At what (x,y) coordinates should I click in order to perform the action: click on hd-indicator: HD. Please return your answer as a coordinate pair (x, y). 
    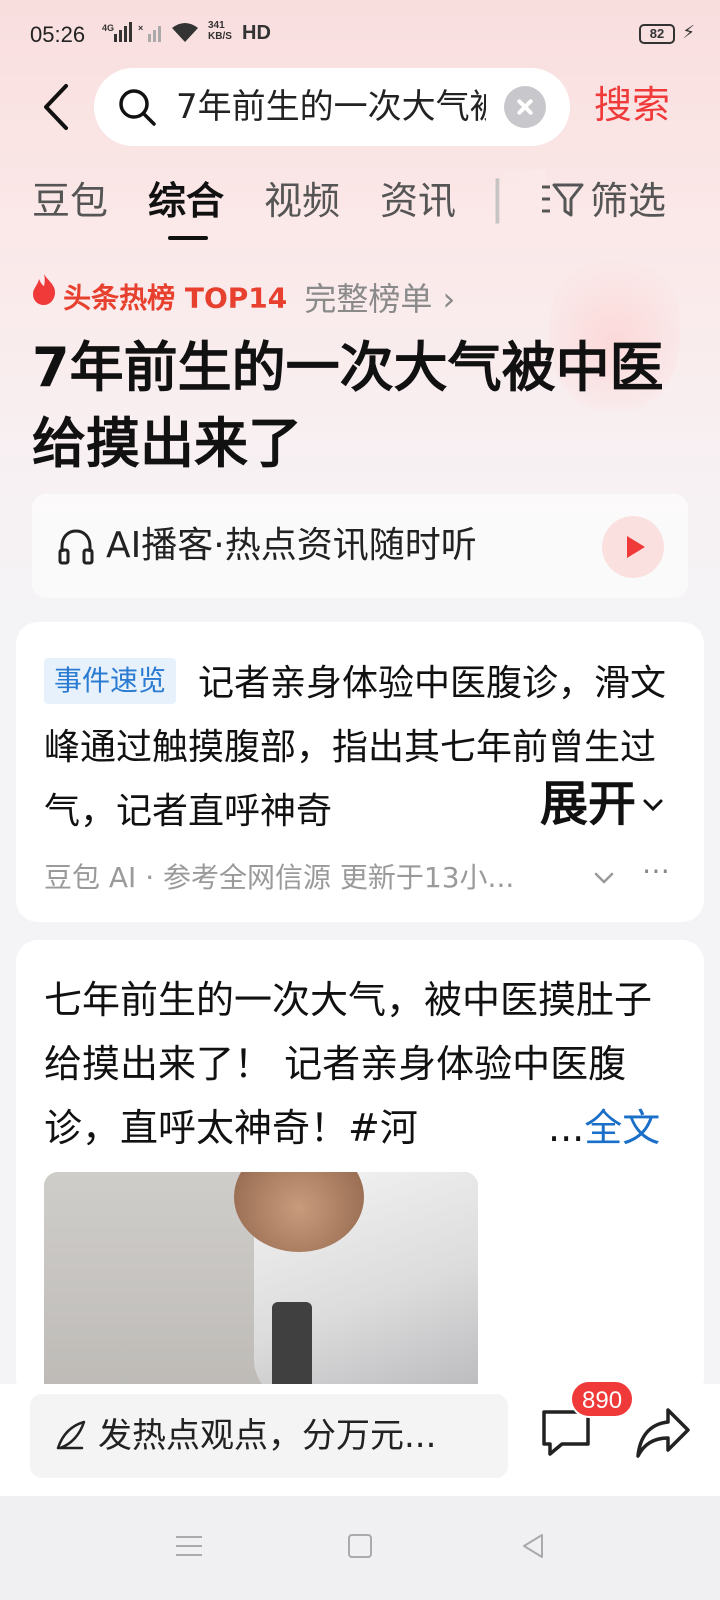
    Looking at the image, I should click on (256, 33).